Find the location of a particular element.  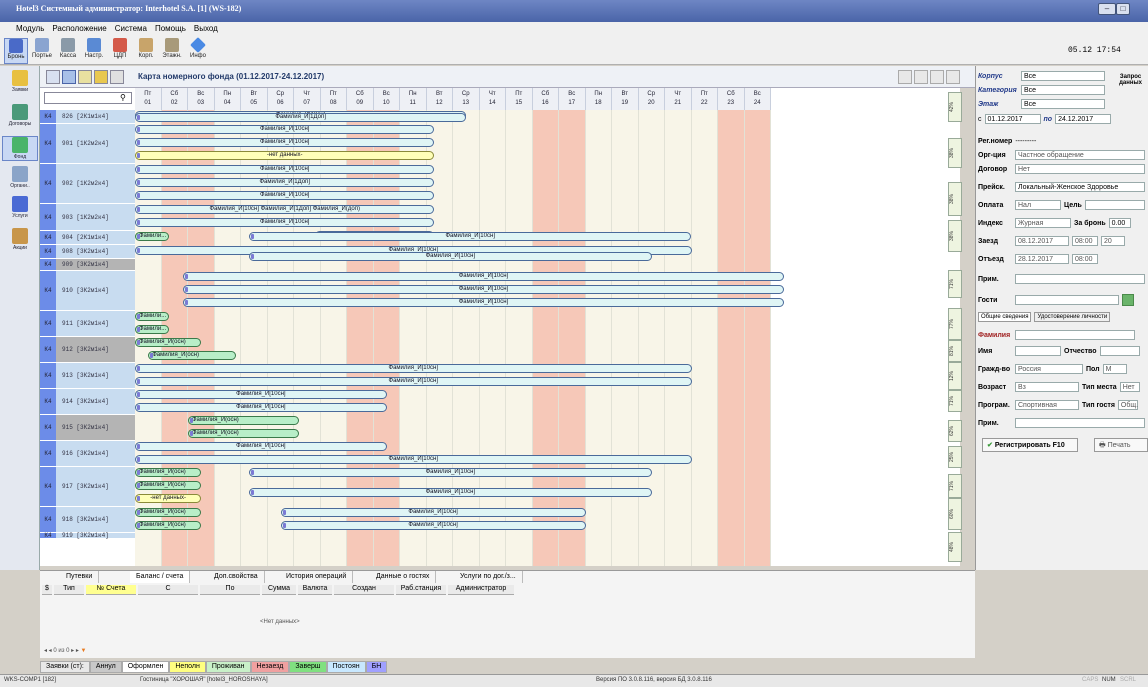

chart-view-icon is located at coordinates (85, 77).